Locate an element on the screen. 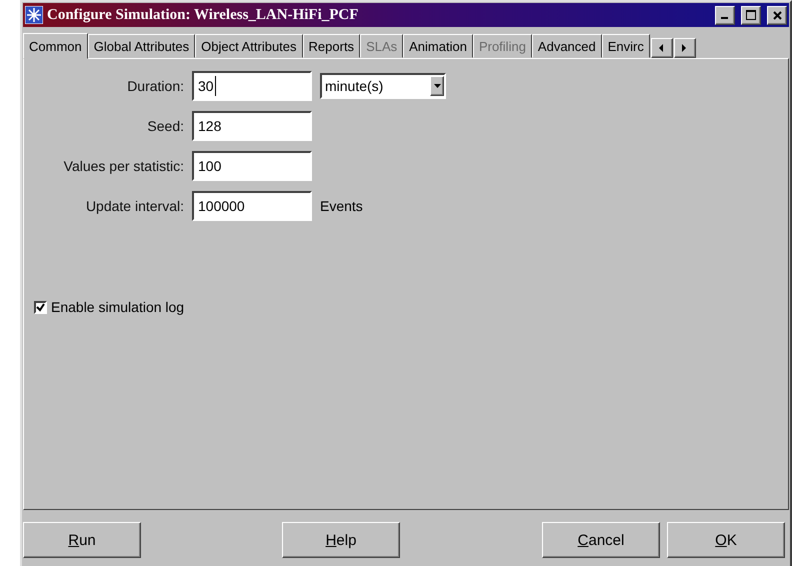  unit-dropdown: minute(s) is located at coordinates (383, 86).